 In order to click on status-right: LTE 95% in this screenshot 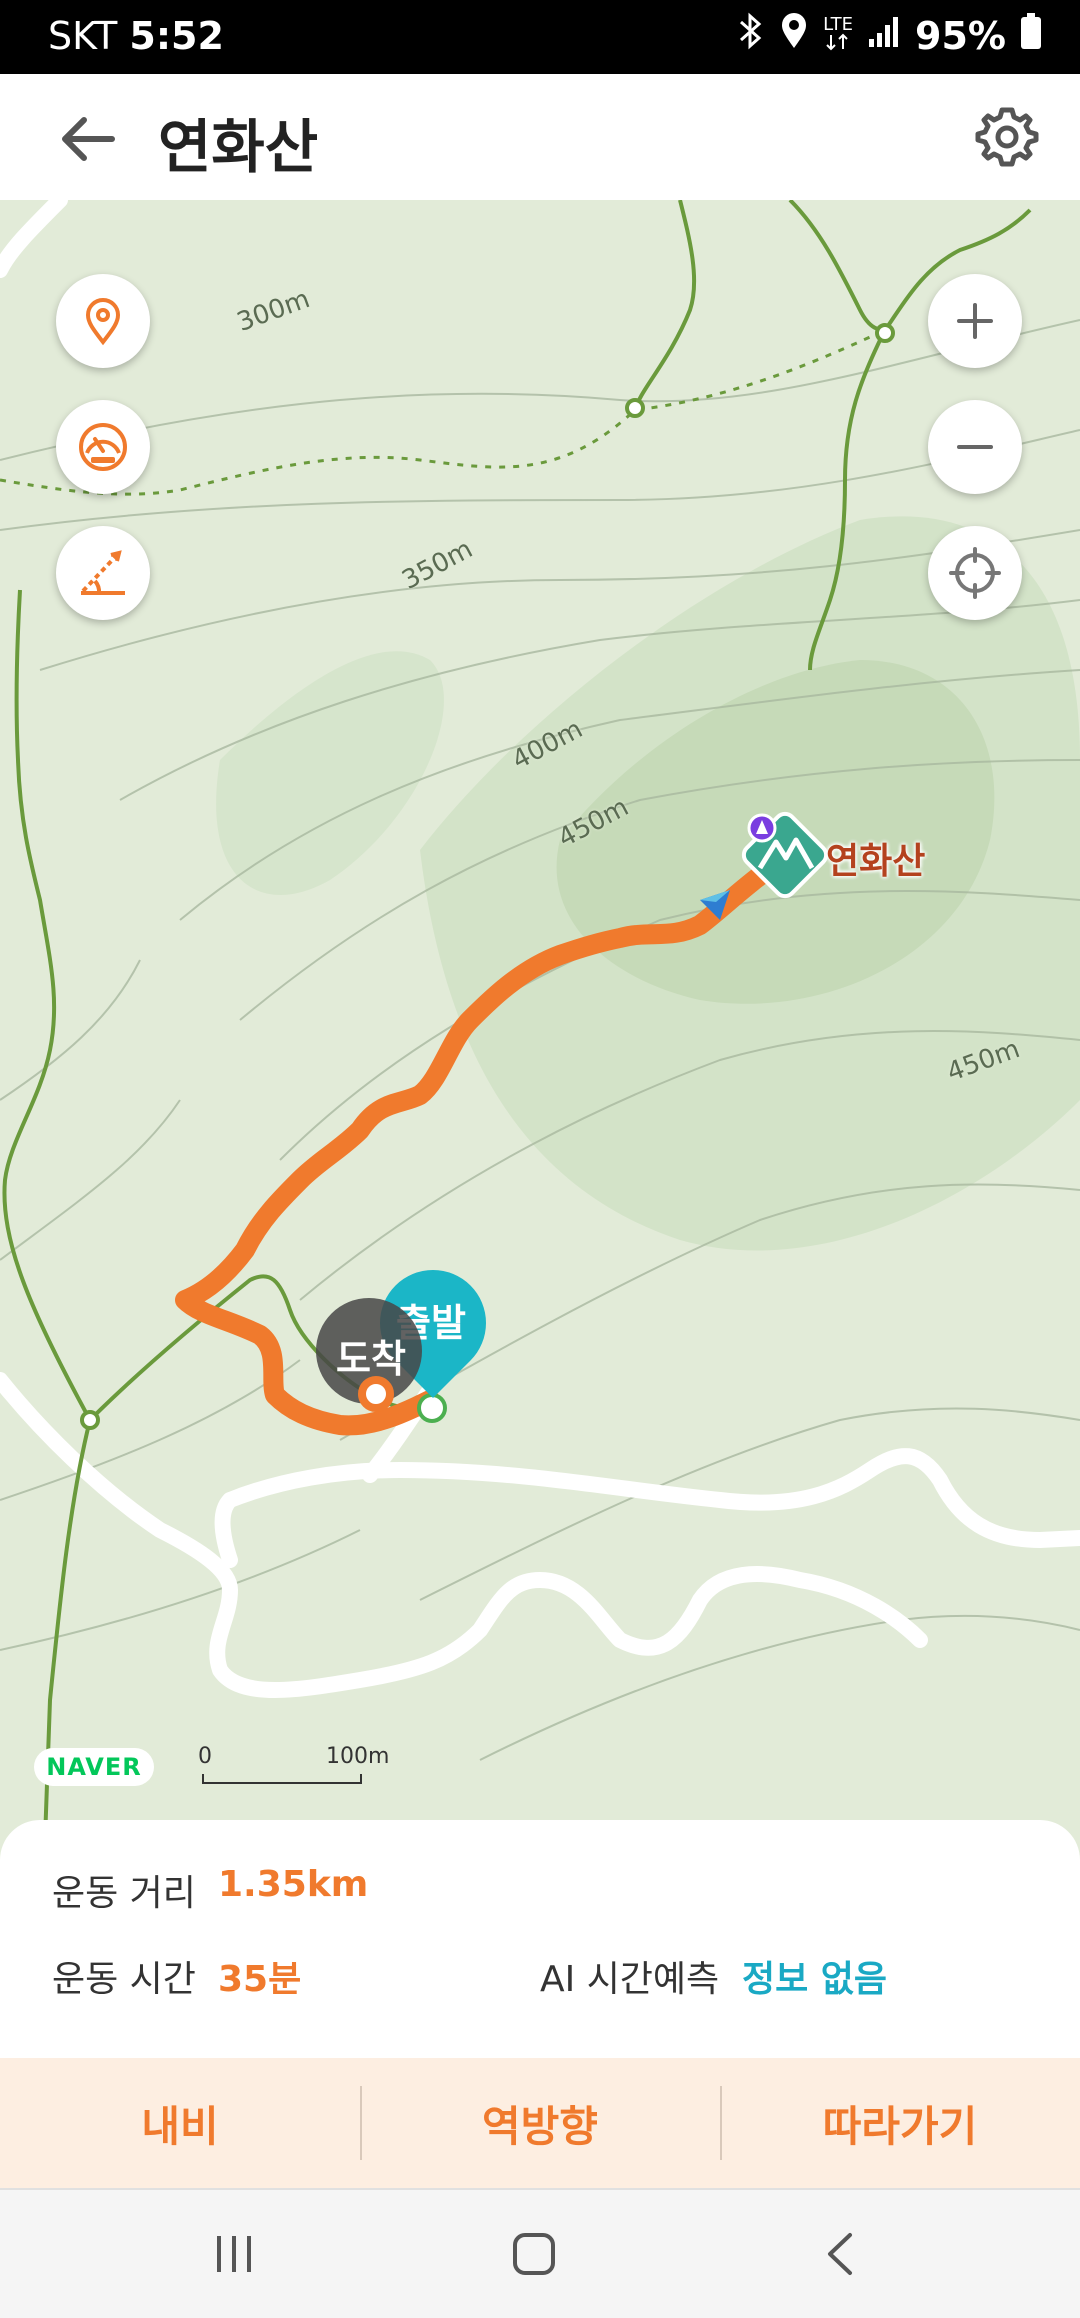, I will do `click(888, 35)`.